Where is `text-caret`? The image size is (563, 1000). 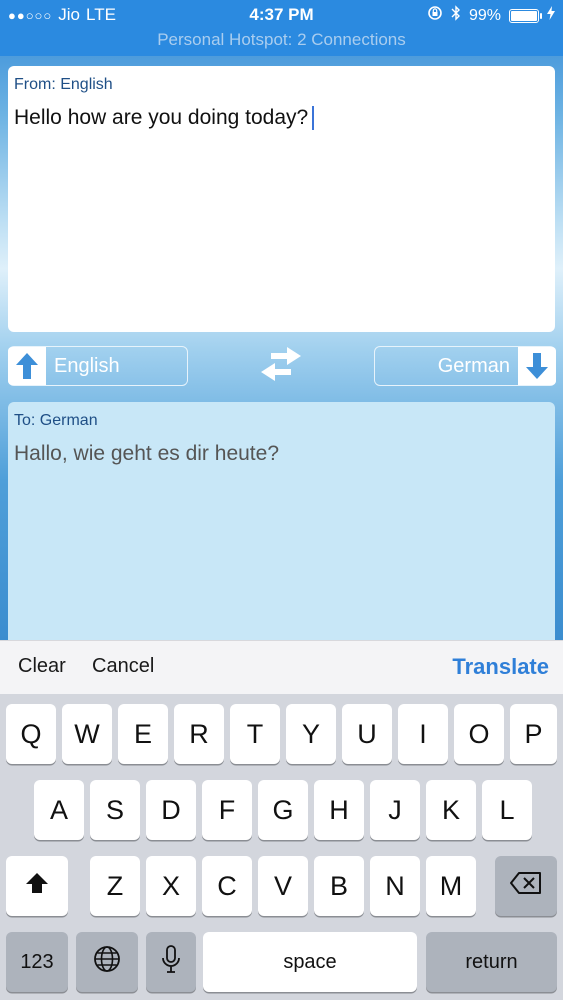 text-caret is located at coordinates (313, 118).